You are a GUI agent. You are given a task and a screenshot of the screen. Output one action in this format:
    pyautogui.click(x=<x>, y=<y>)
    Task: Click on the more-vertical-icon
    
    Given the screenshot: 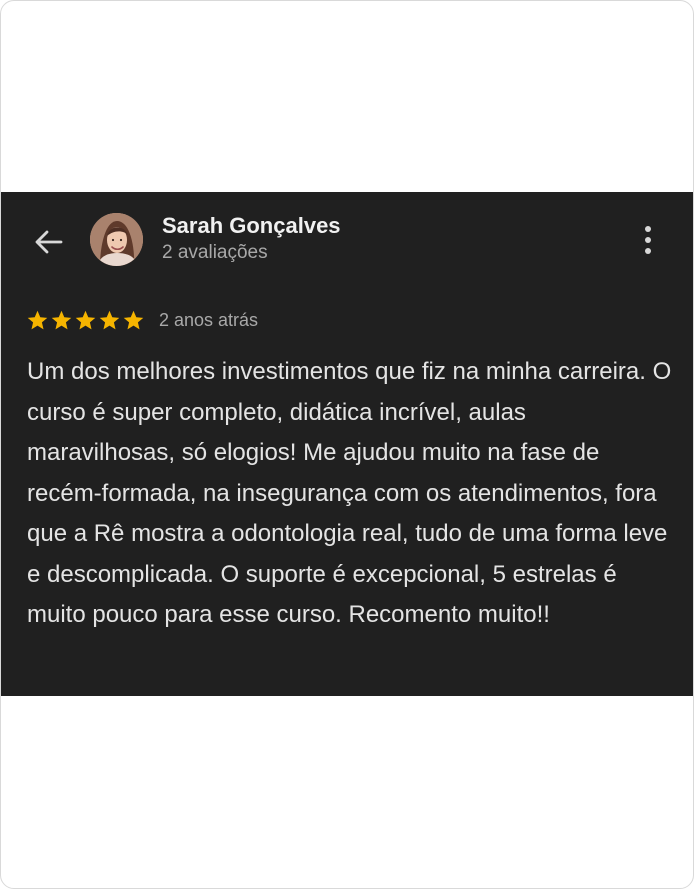 What is the action you would take?
    pyautogui.click(x=648, y=240)
    